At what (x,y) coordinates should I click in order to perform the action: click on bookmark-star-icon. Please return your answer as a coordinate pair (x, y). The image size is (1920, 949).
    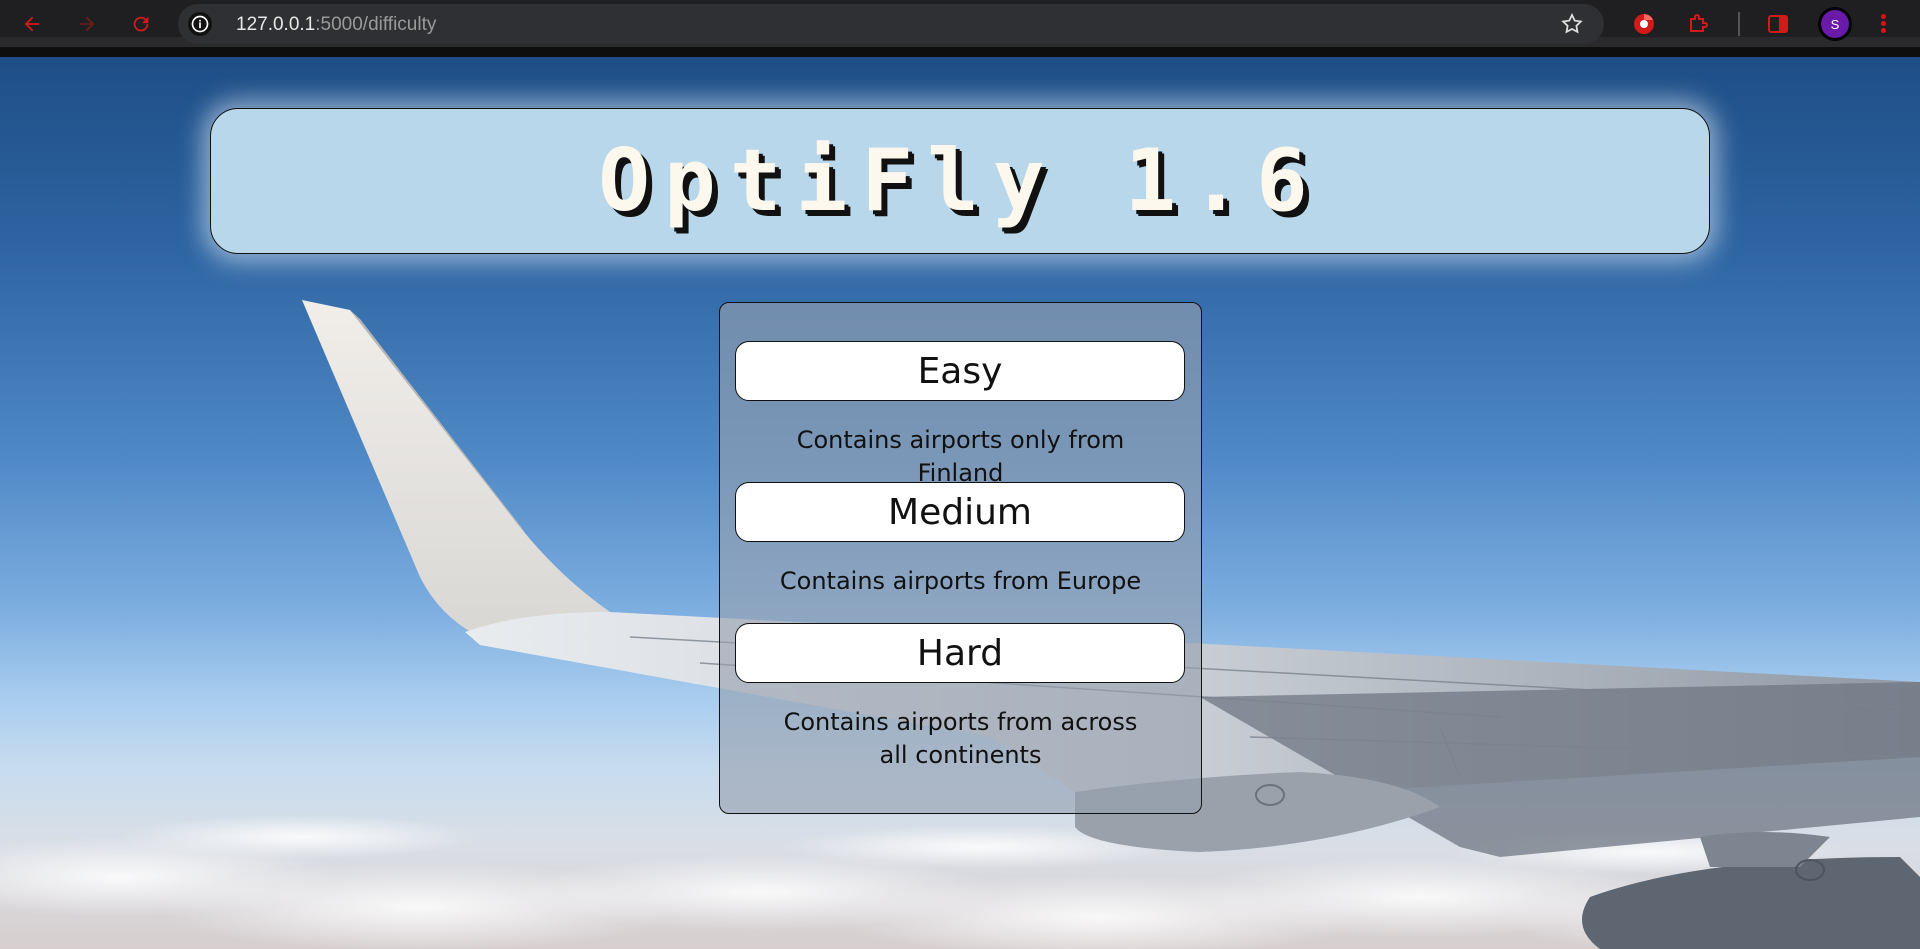
    Looking at the image, I should click on (1572, 24).